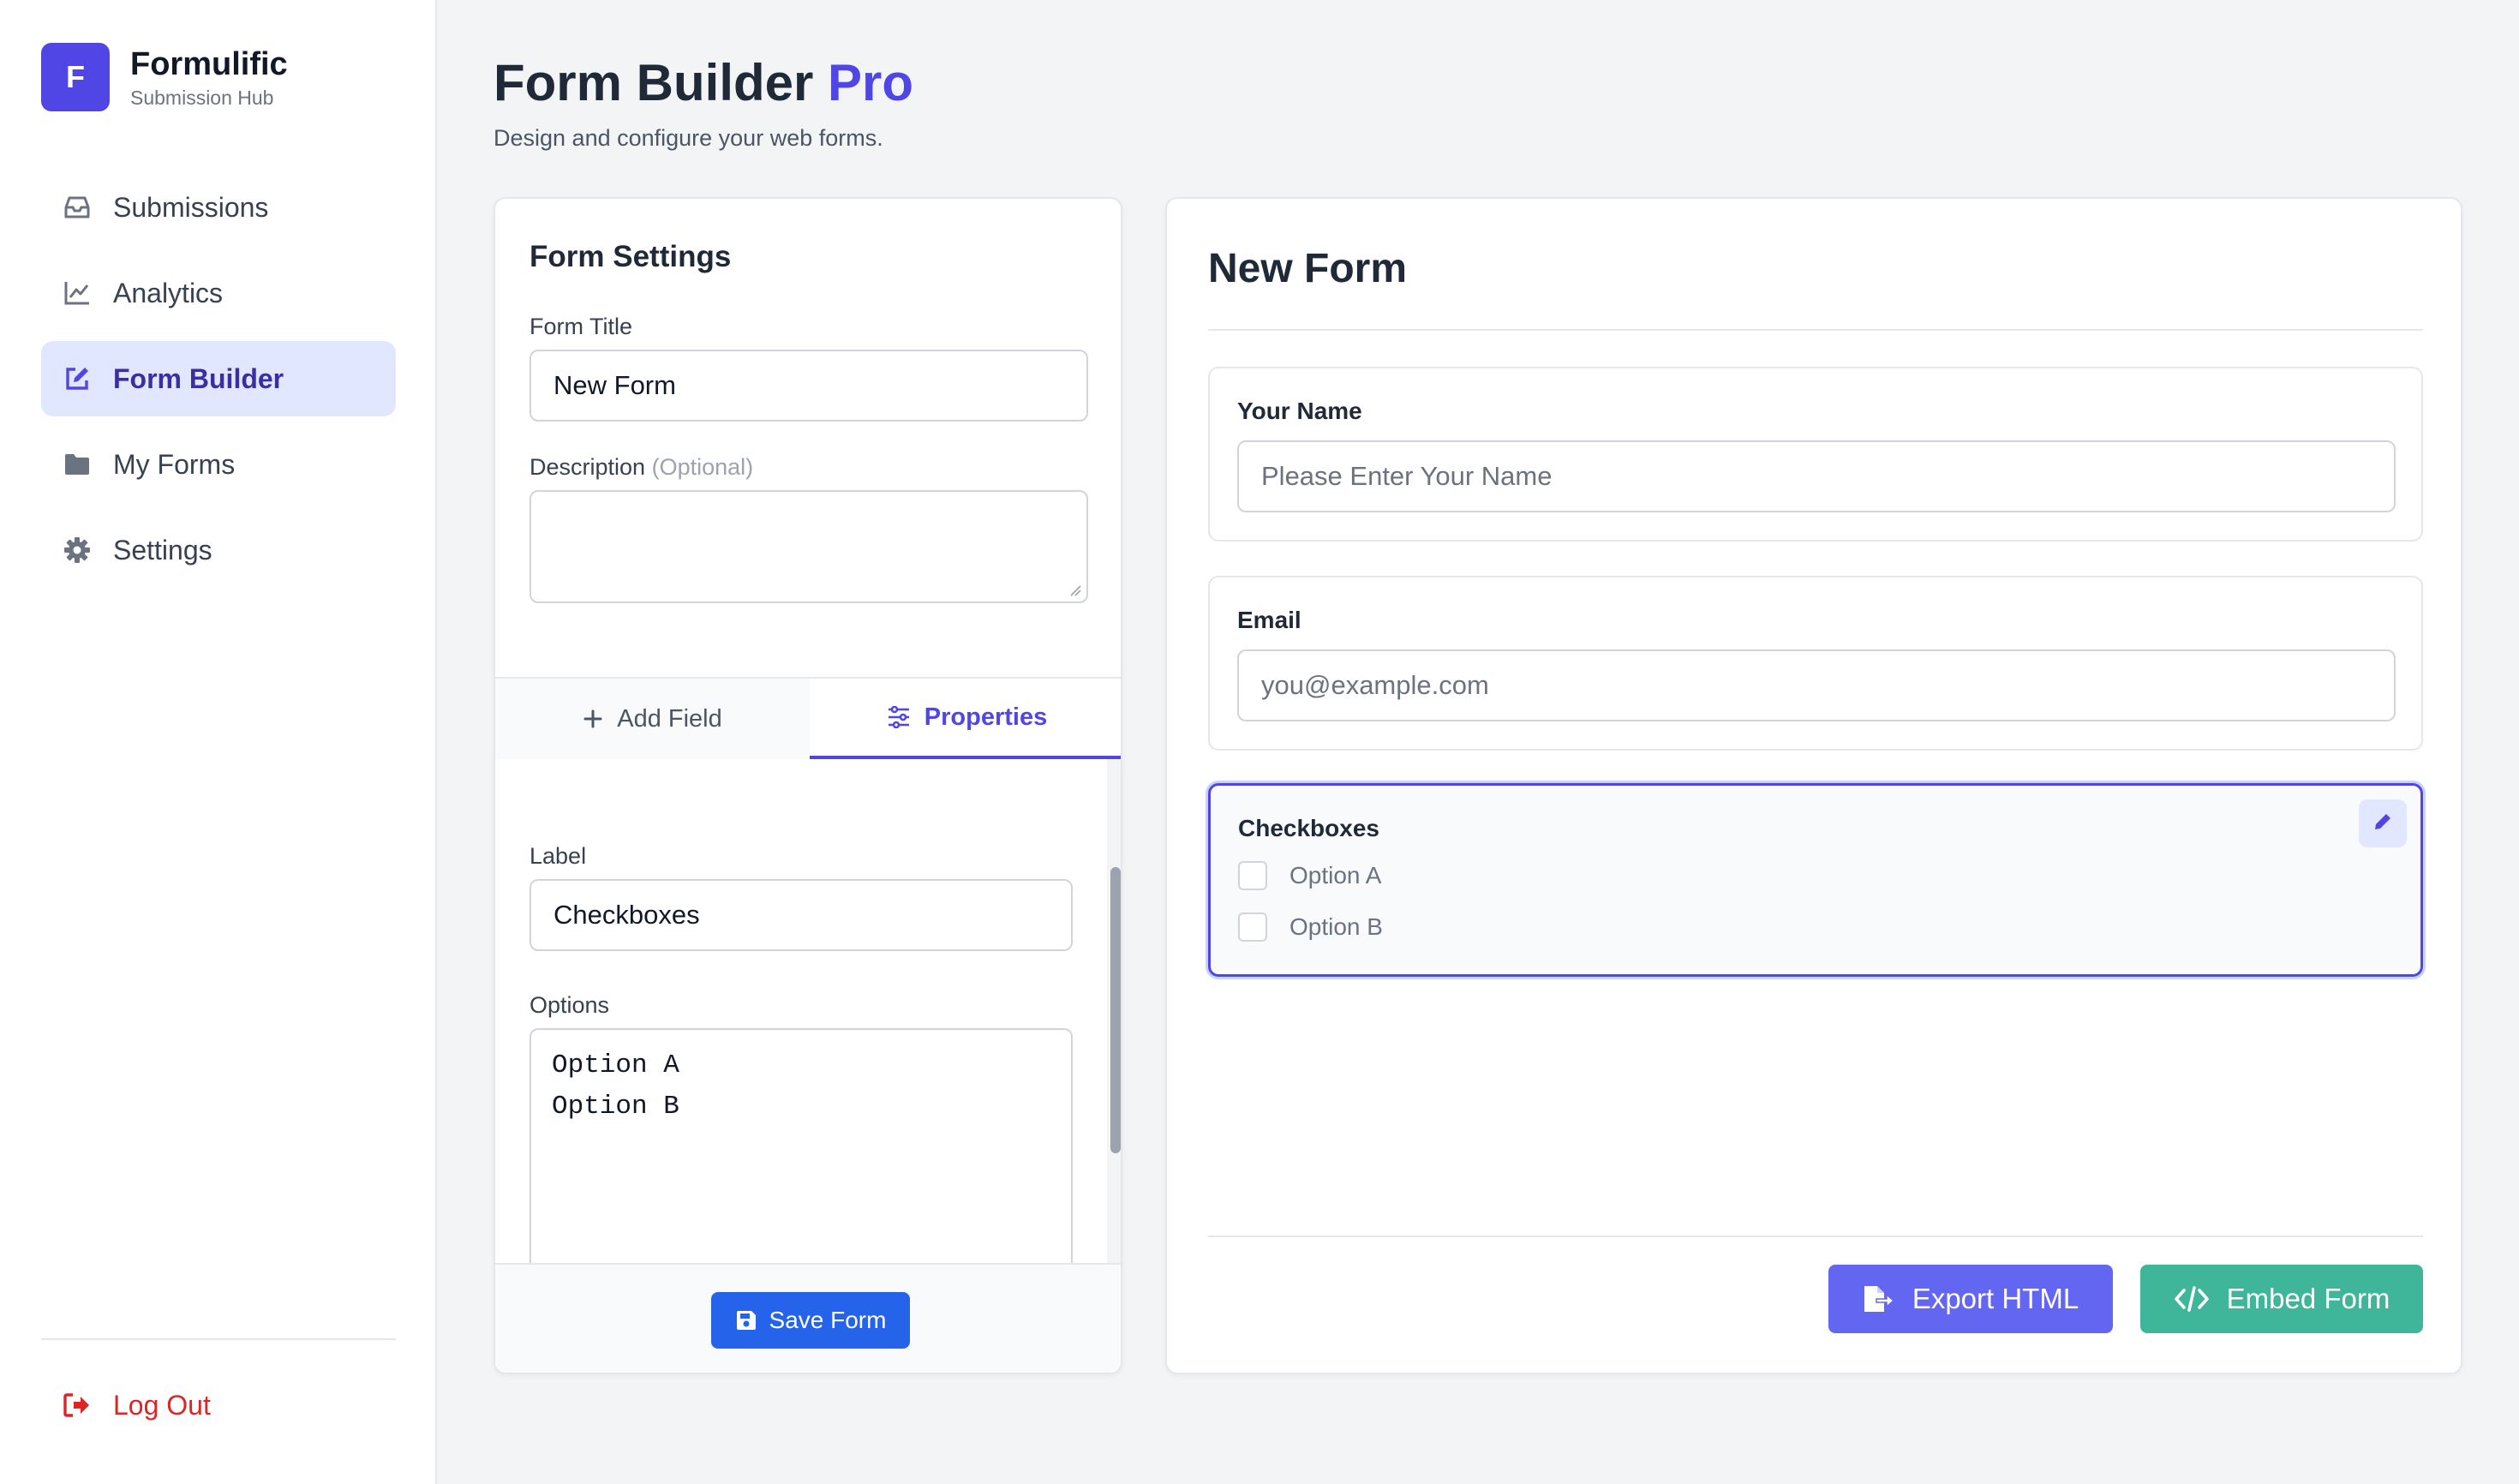 Image resolution: width=2519 pixels, height=1484 pixels. What do you see at coordinates (688, 138) in the screenshot?
I see `page-subtitle: Design and configure your web forms.` at bounding box center [688, 138].